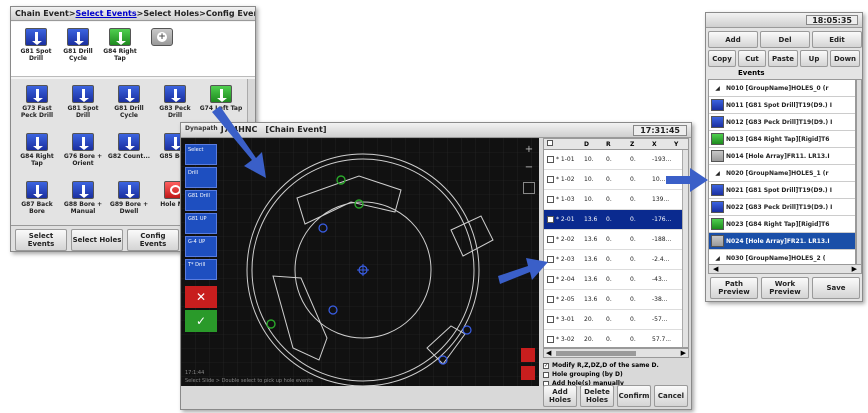  What do you see at coordinates (201, 177) in the screenshot?
I see `tool-button: Drill` at bounding box center [201, 177].